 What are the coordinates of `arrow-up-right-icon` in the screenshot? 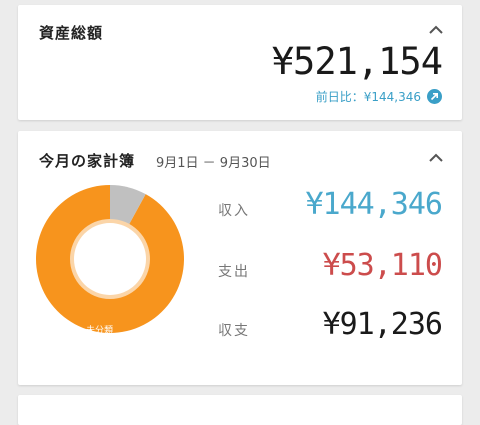 It's located at (434, 96).